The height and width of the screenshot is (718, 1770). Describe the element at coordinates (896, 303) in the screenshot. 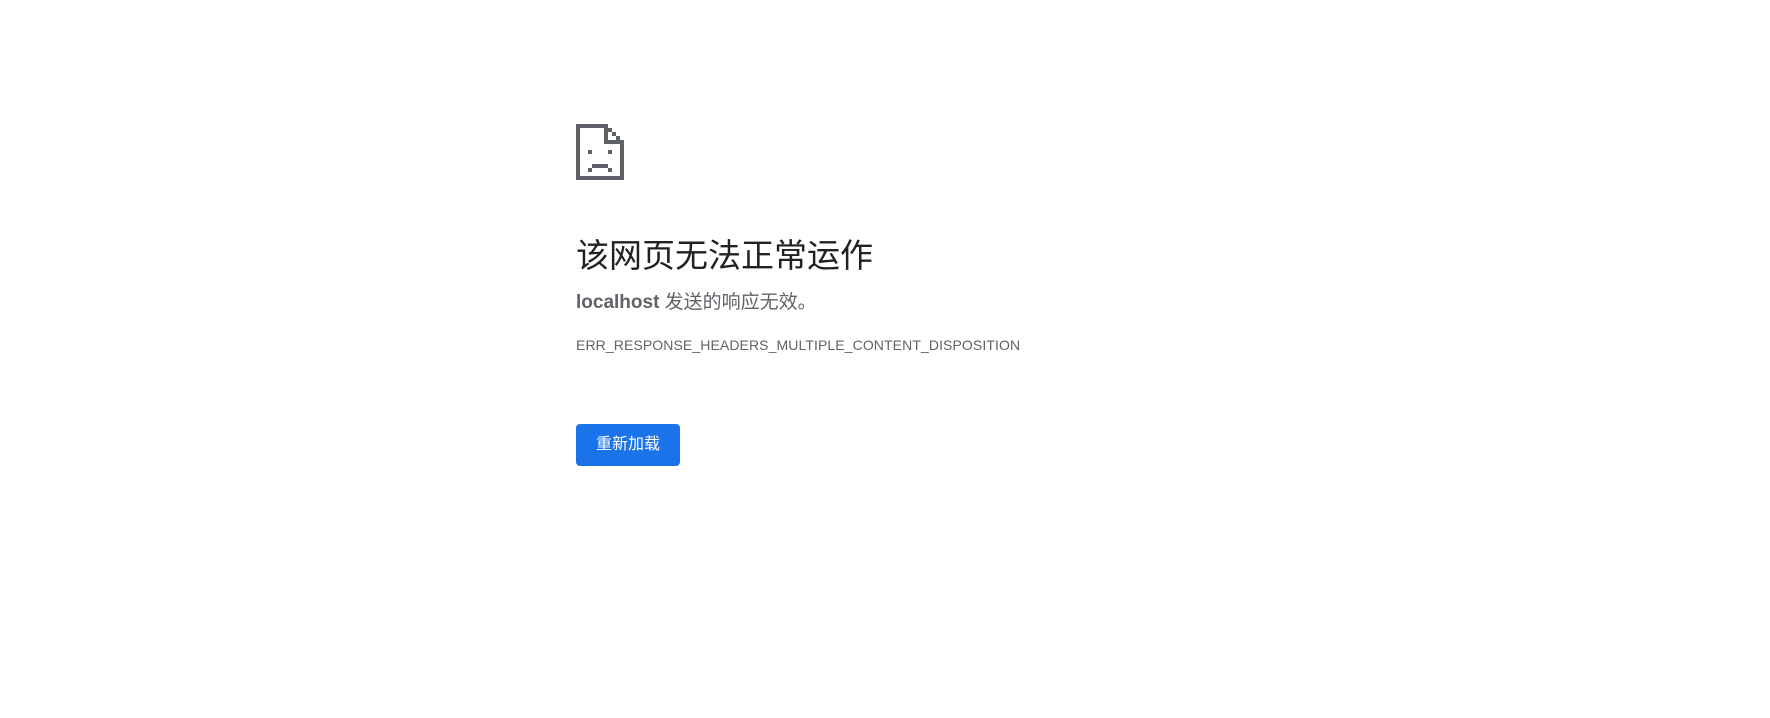

I see `error-summary: localhost 发送的响应无效。` at that location.